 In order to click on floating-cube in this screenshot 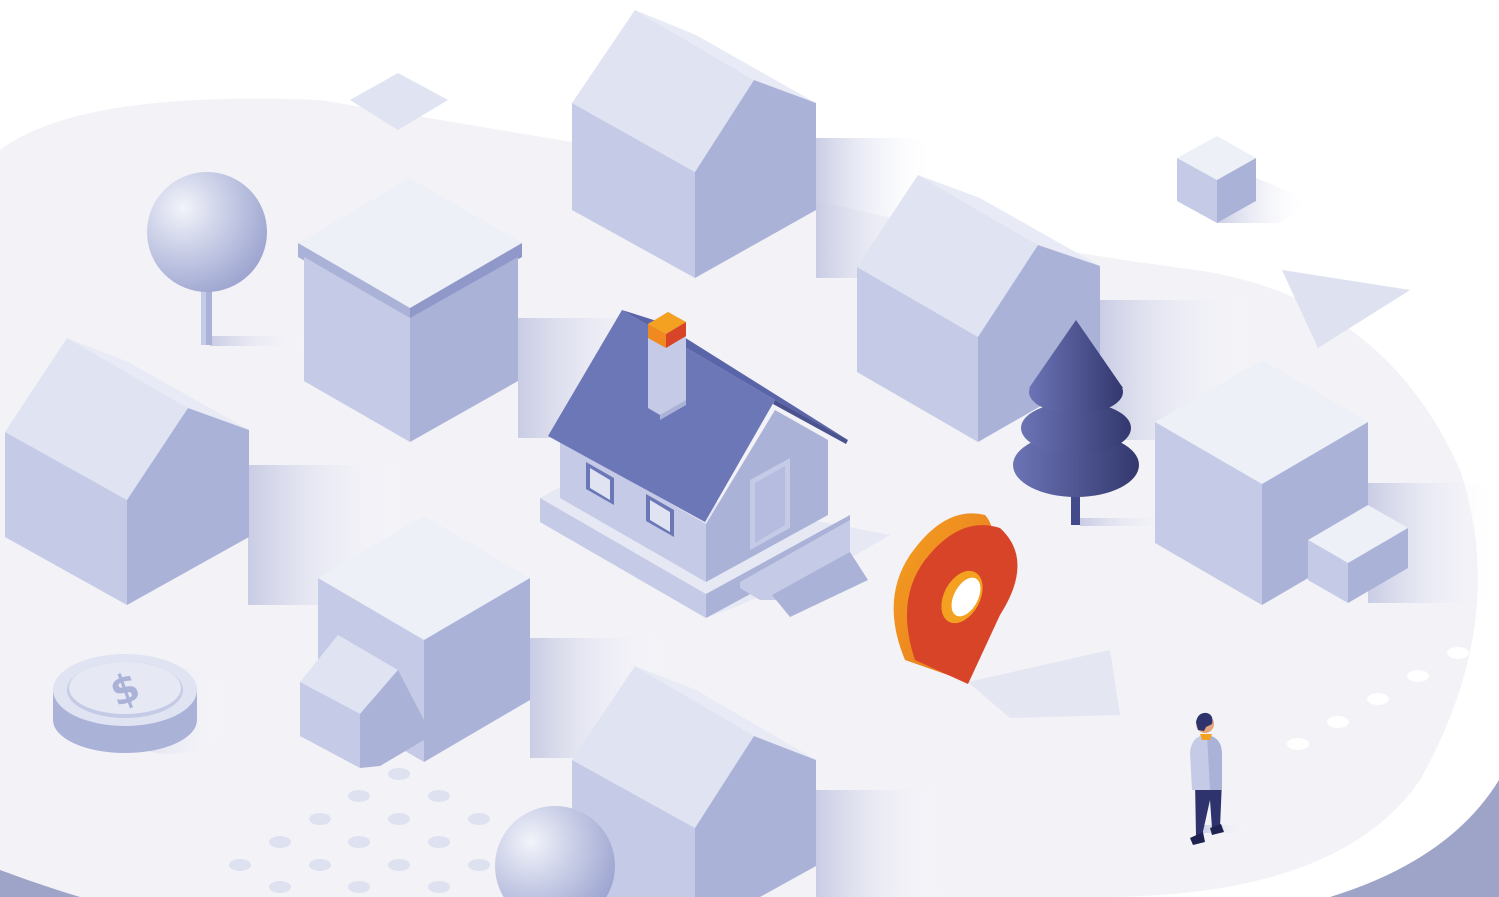, I will do `click(1243, 179)`.